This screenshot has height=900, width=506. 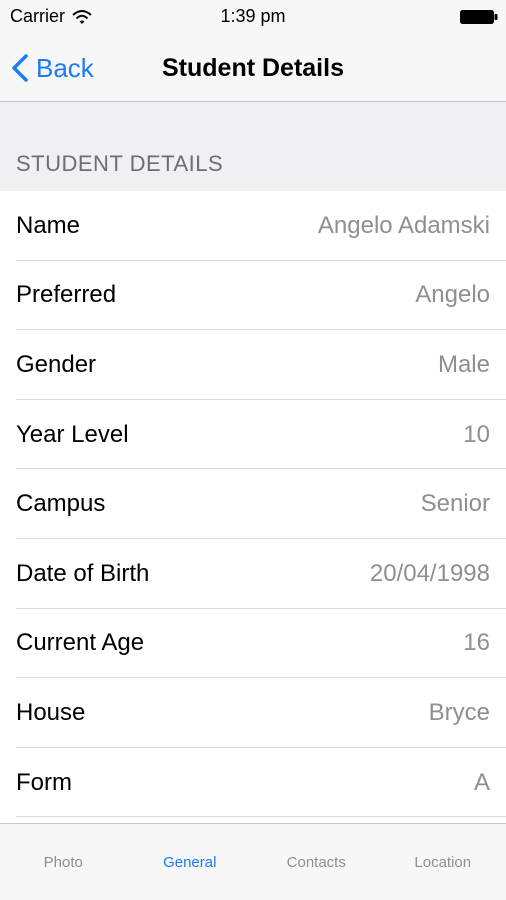 I want to click on battery-icon, so click(x=479, y=17).